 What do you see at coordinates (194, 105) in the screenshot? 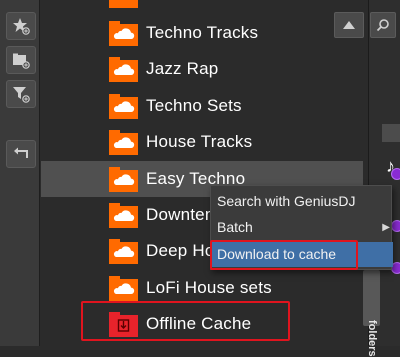
I see `folder-label: Techno Sets` at bounding box center [194, 105].